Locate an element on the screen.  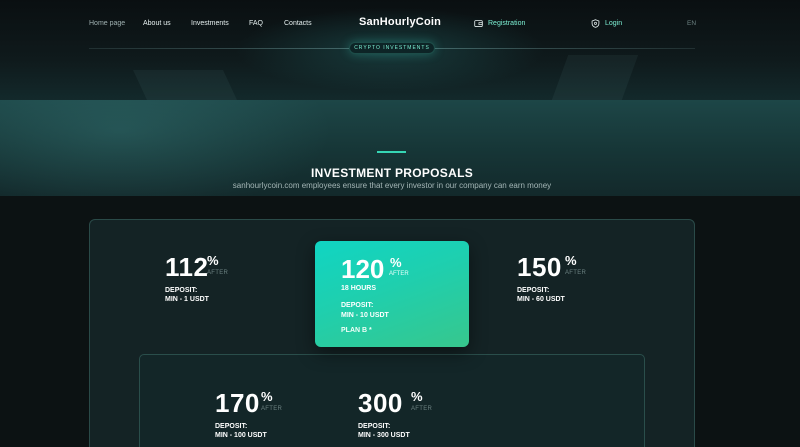
language-switcher: EN is located at coordinates (691, 23).